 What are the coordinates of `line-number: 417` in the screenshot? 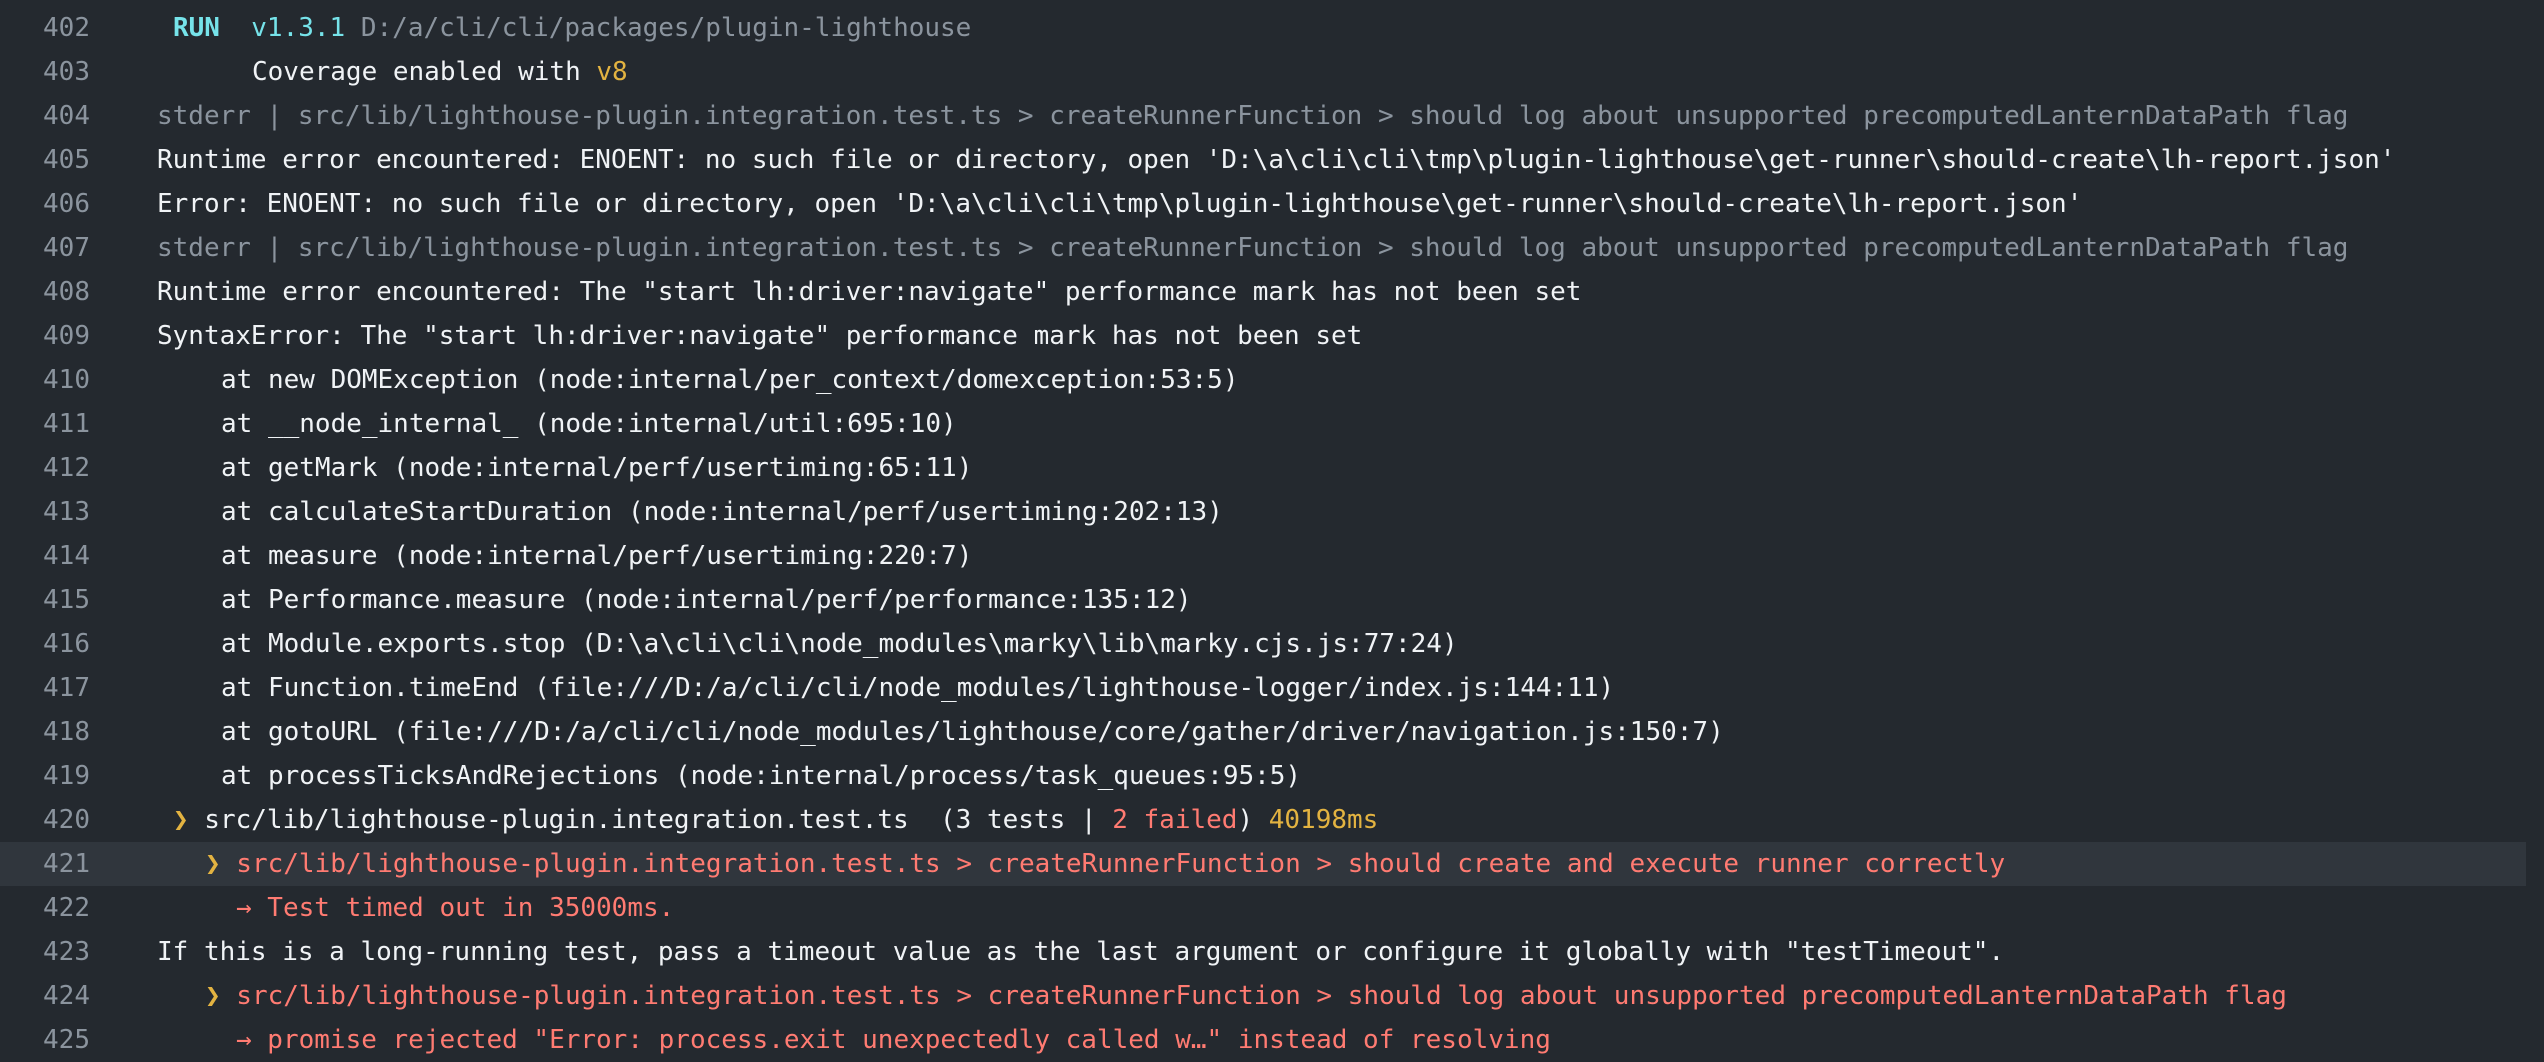 It's located at (45, 688).